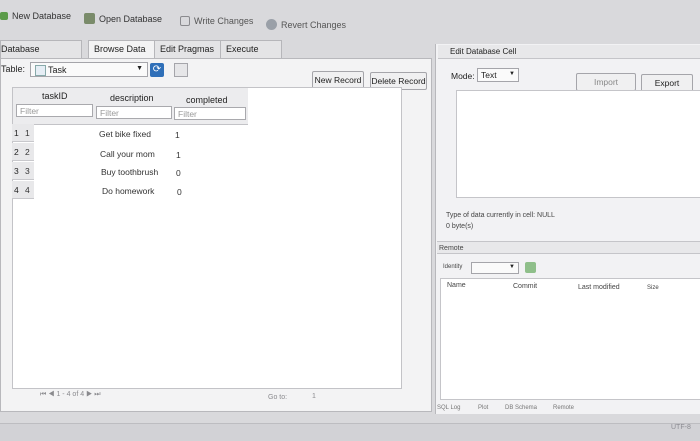 The width and height of the screenshot is (700, 441). I want to click on identity-select: ▼, so click(495, 268).